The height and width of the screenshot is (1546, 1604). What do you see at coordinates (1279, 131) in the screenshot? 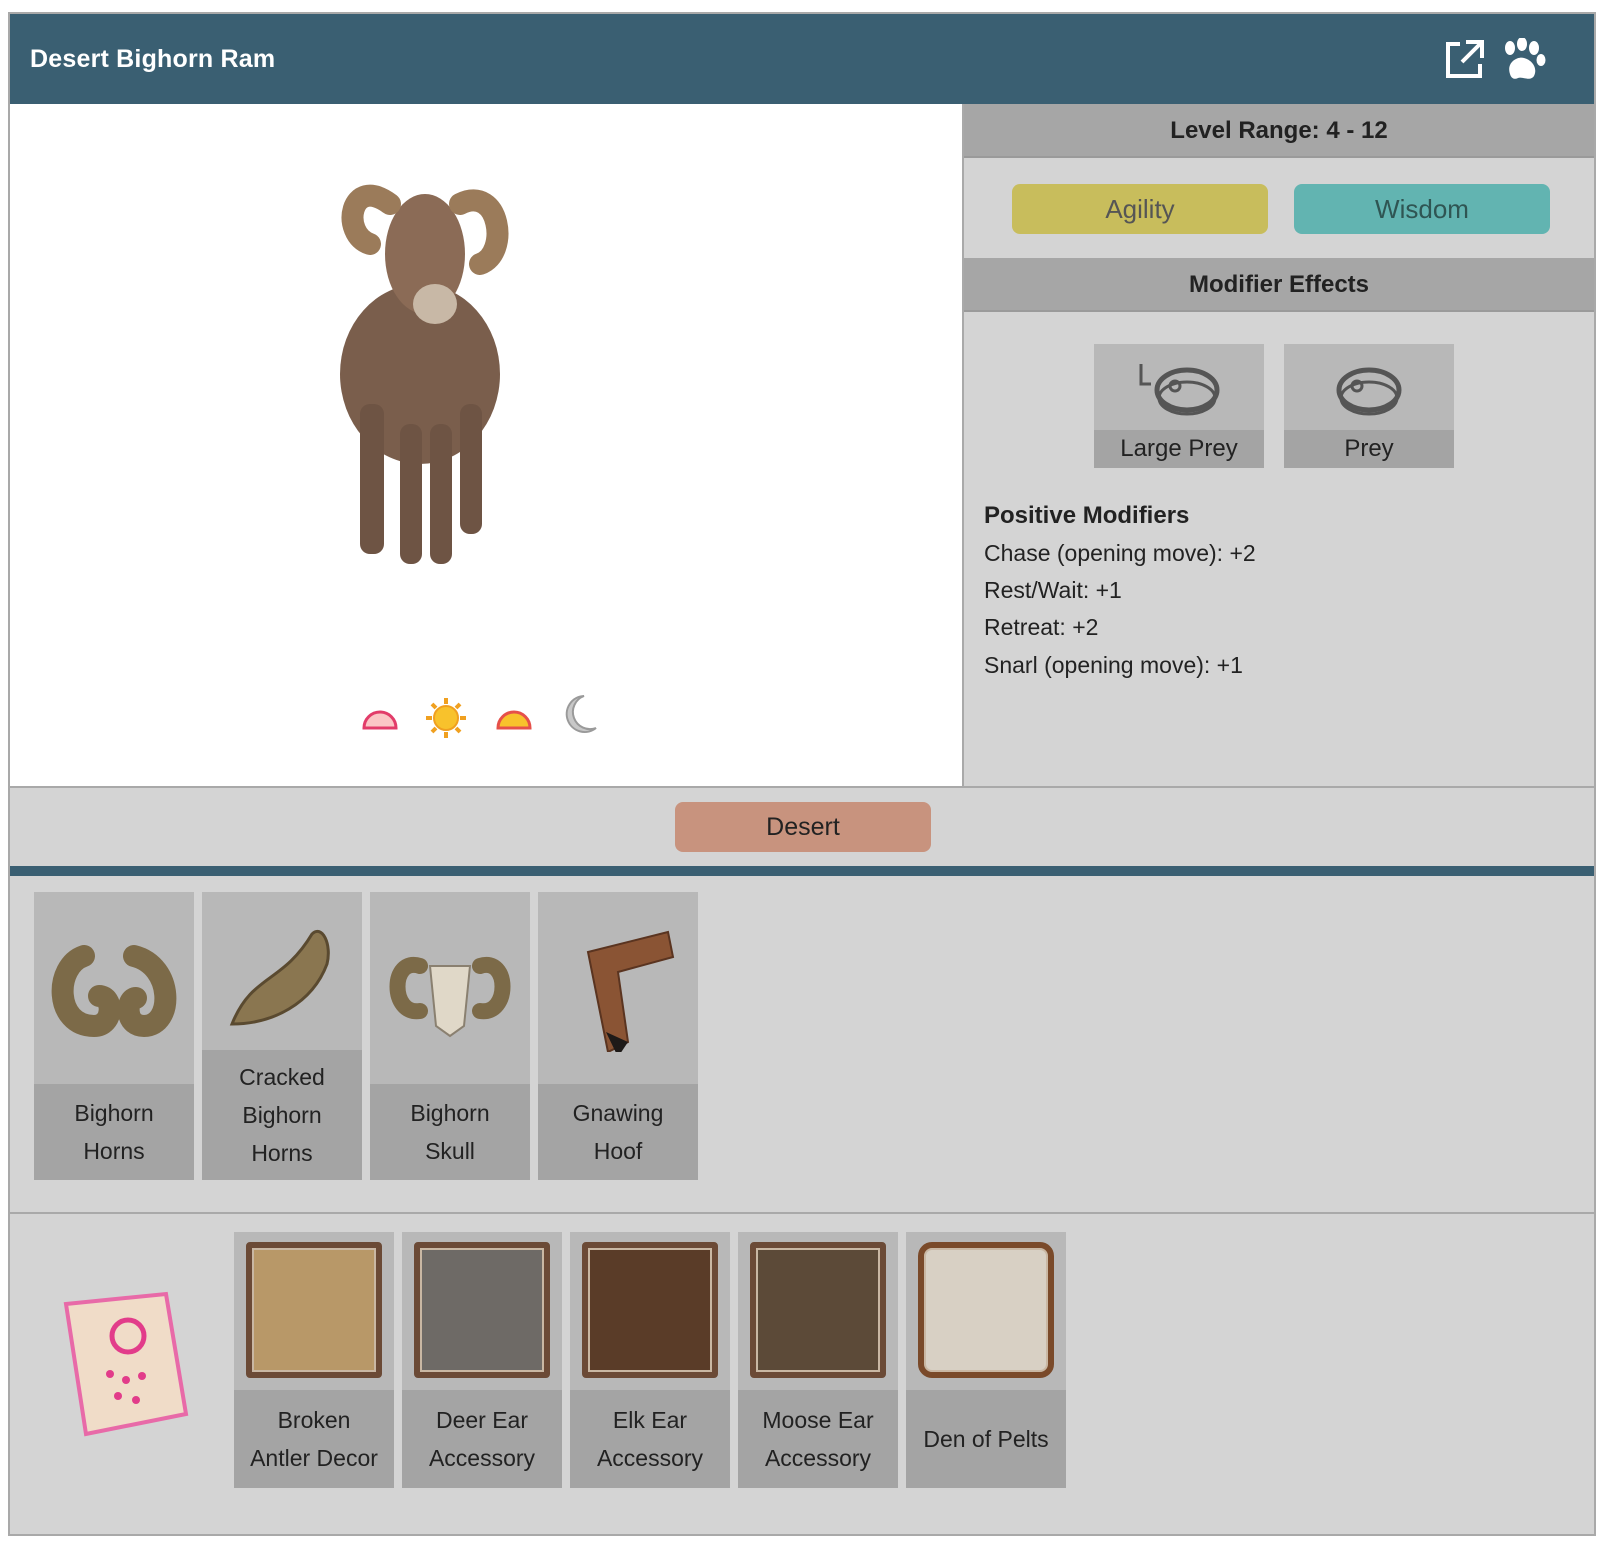
I see `level-range: Level Range: 4 - 12` at bounding box center [1279, 131].